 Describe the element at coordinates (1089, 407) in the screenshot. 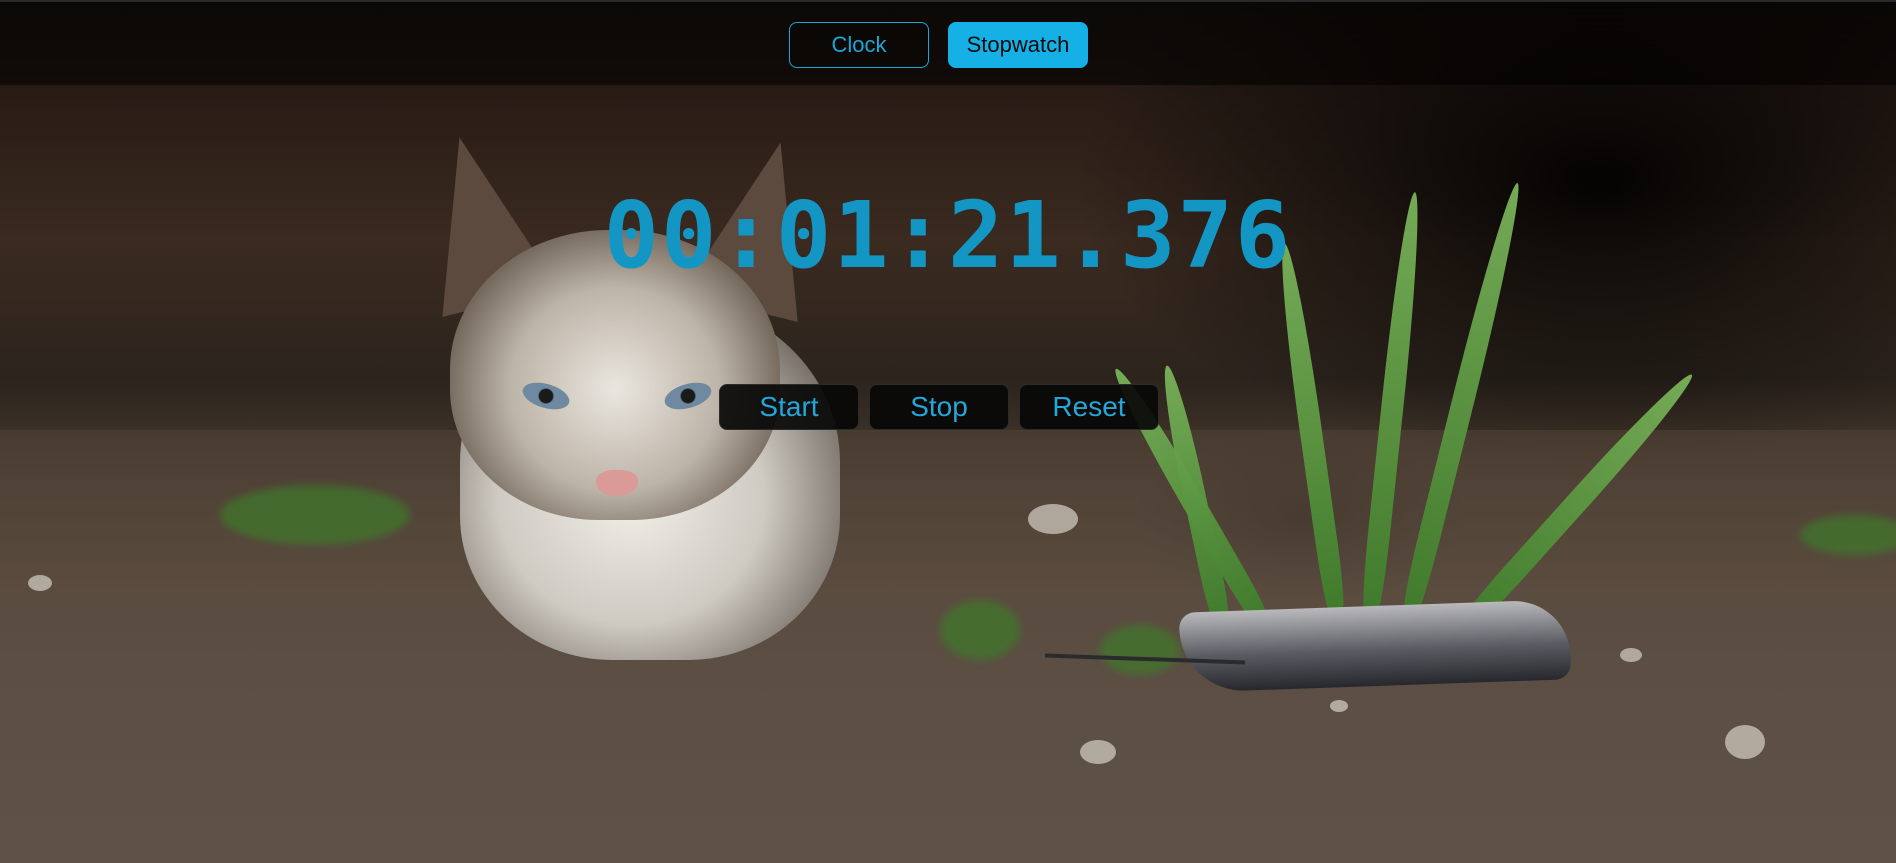

I see `reset-button: Reset` at that location.